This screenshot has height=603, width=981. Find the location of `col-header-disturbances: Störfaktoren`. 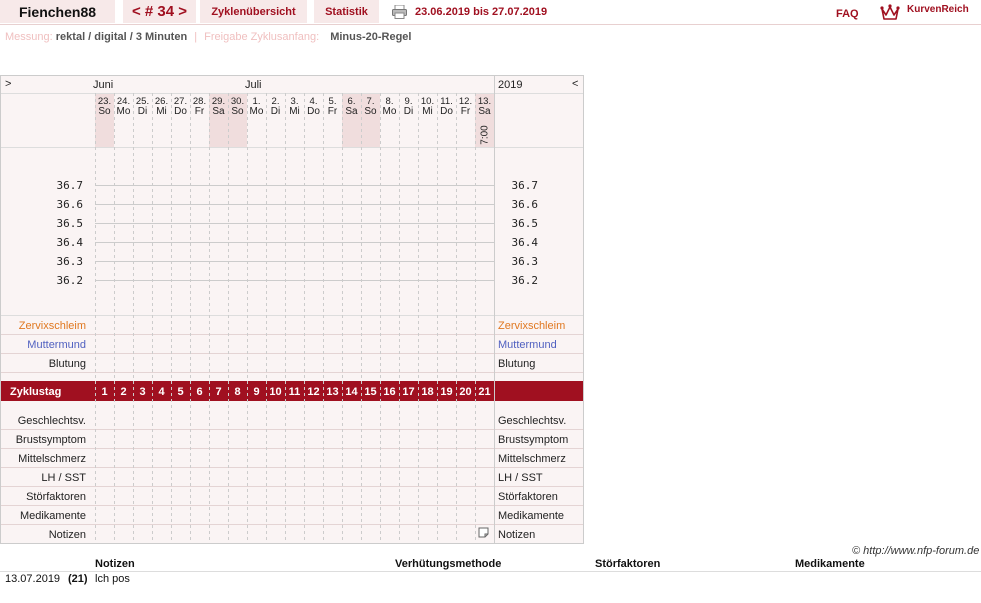

col-header-disturbances: Störfaktoren is located at coordinates (628, 564).